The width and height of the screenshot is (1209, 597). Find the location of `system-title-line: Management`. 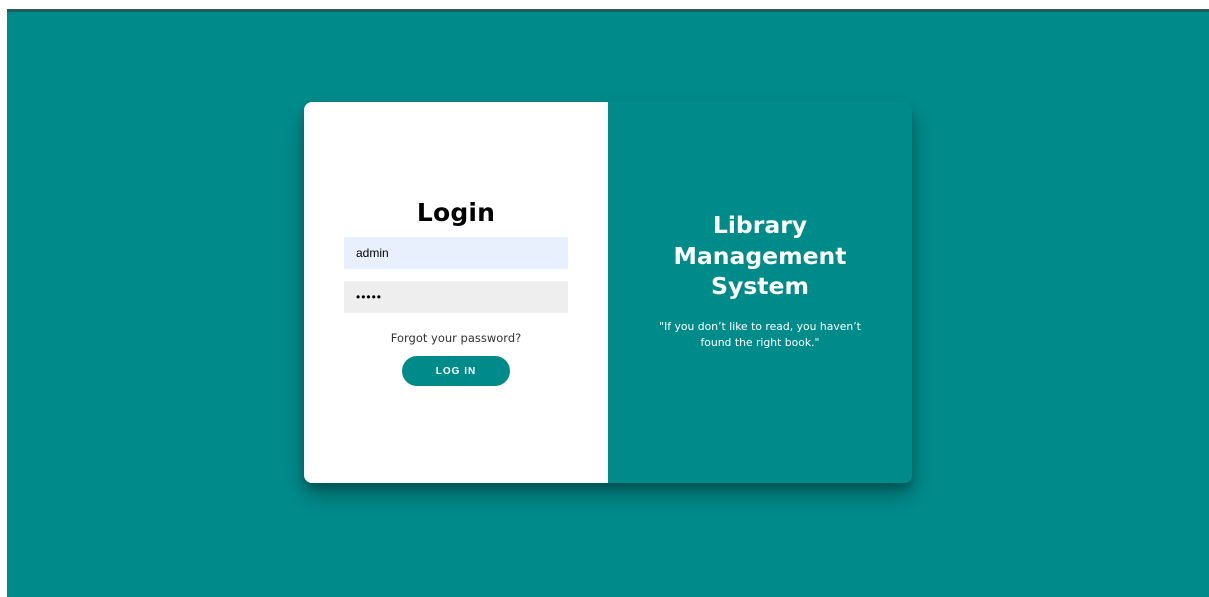

system-title-line: Management is located at coordinates (760, 255).